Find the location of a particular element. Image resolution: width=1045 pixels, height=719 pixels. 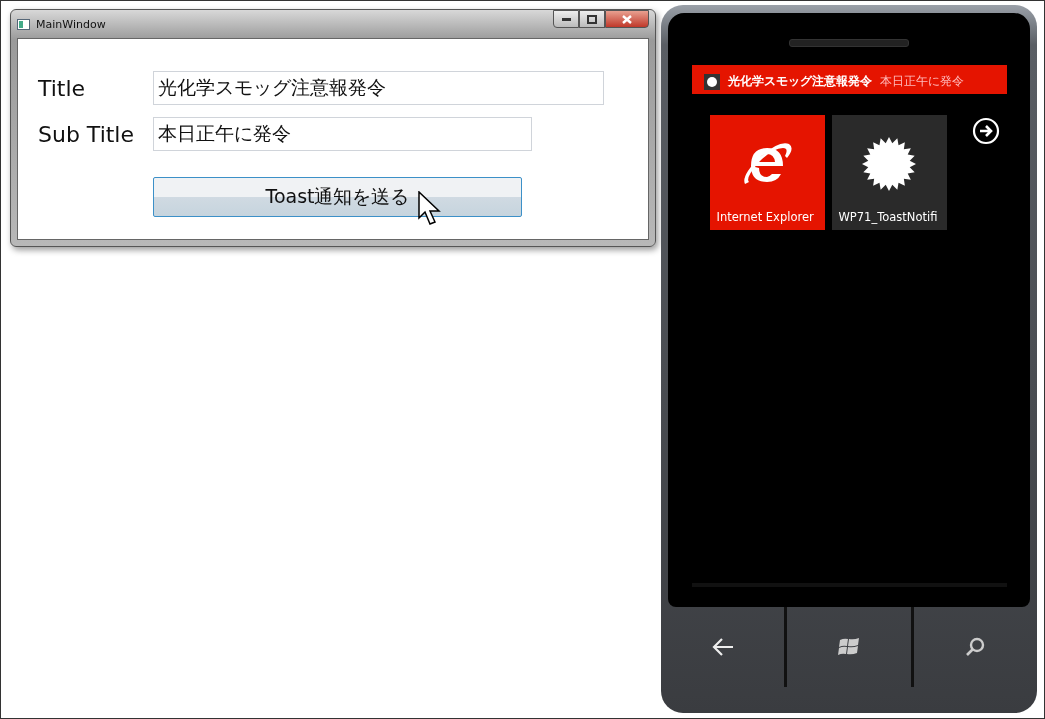

window-icon is located at coordinates (23, 24).